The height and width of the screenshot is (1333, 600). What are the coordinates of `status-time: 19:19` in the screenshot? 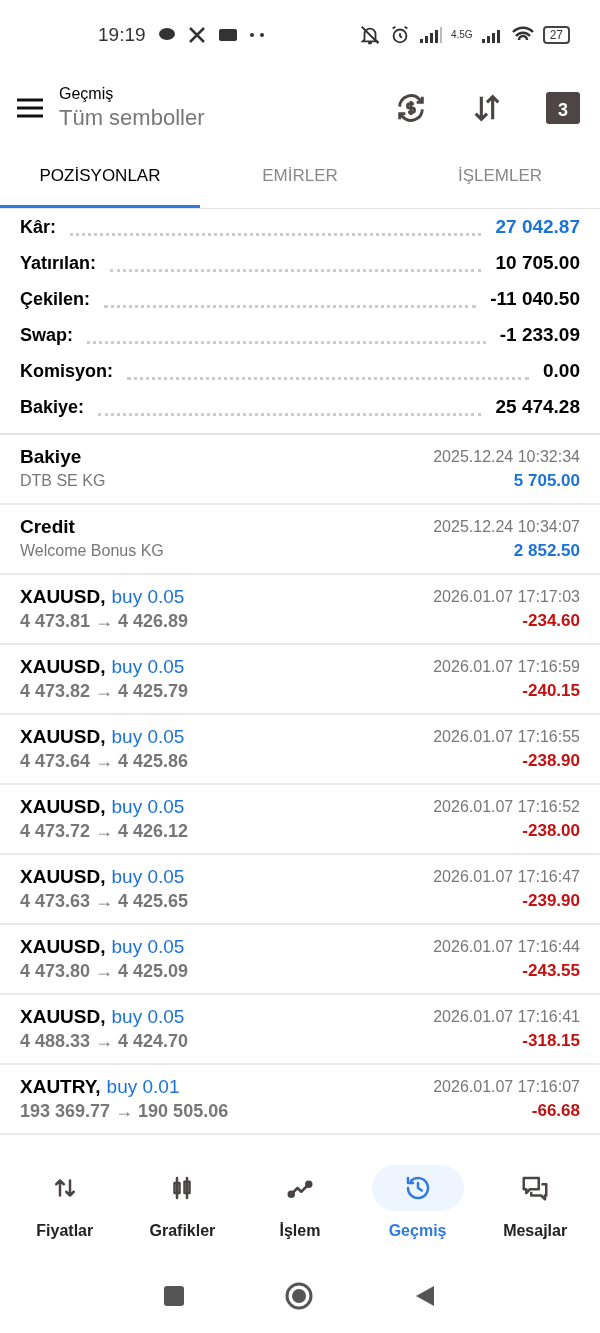 It's located at (122, 34).